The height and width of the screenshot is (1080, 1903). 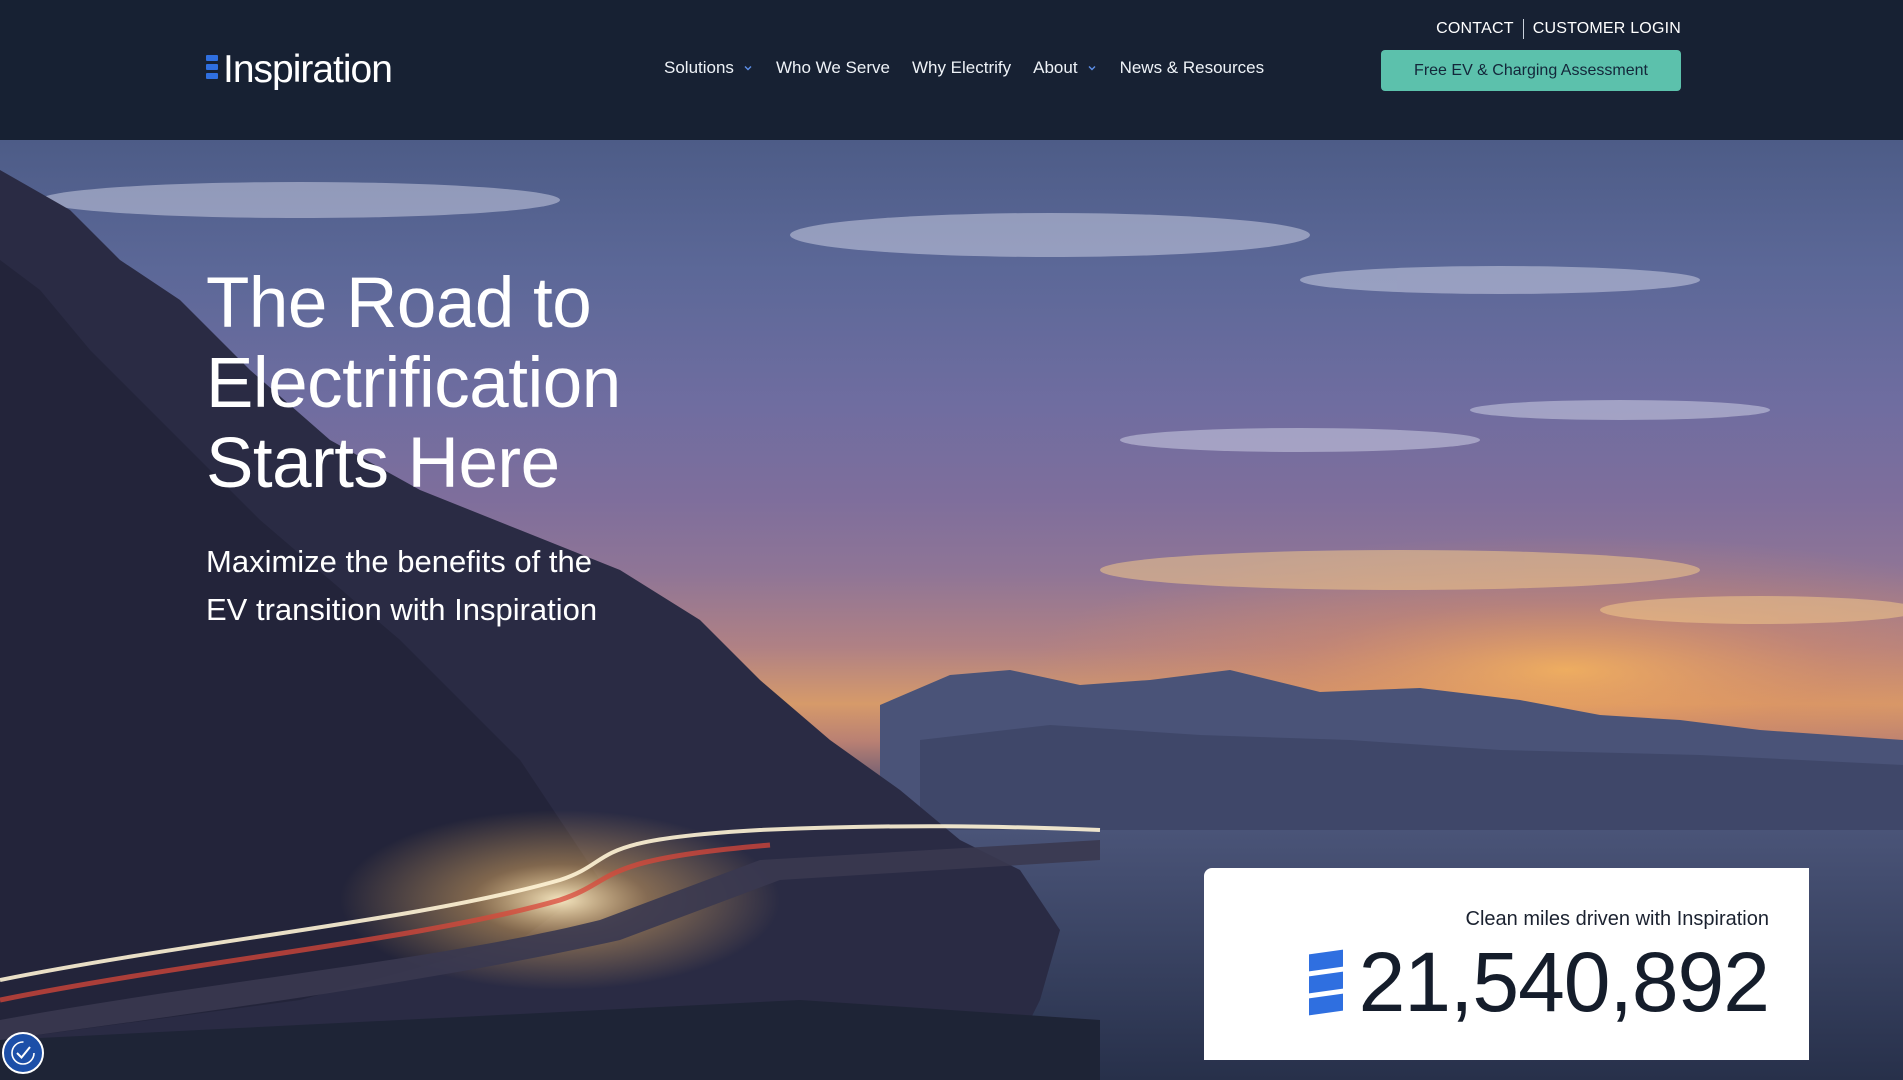 I want to click on headline-line: The Road to, so click(x=399, y=303).